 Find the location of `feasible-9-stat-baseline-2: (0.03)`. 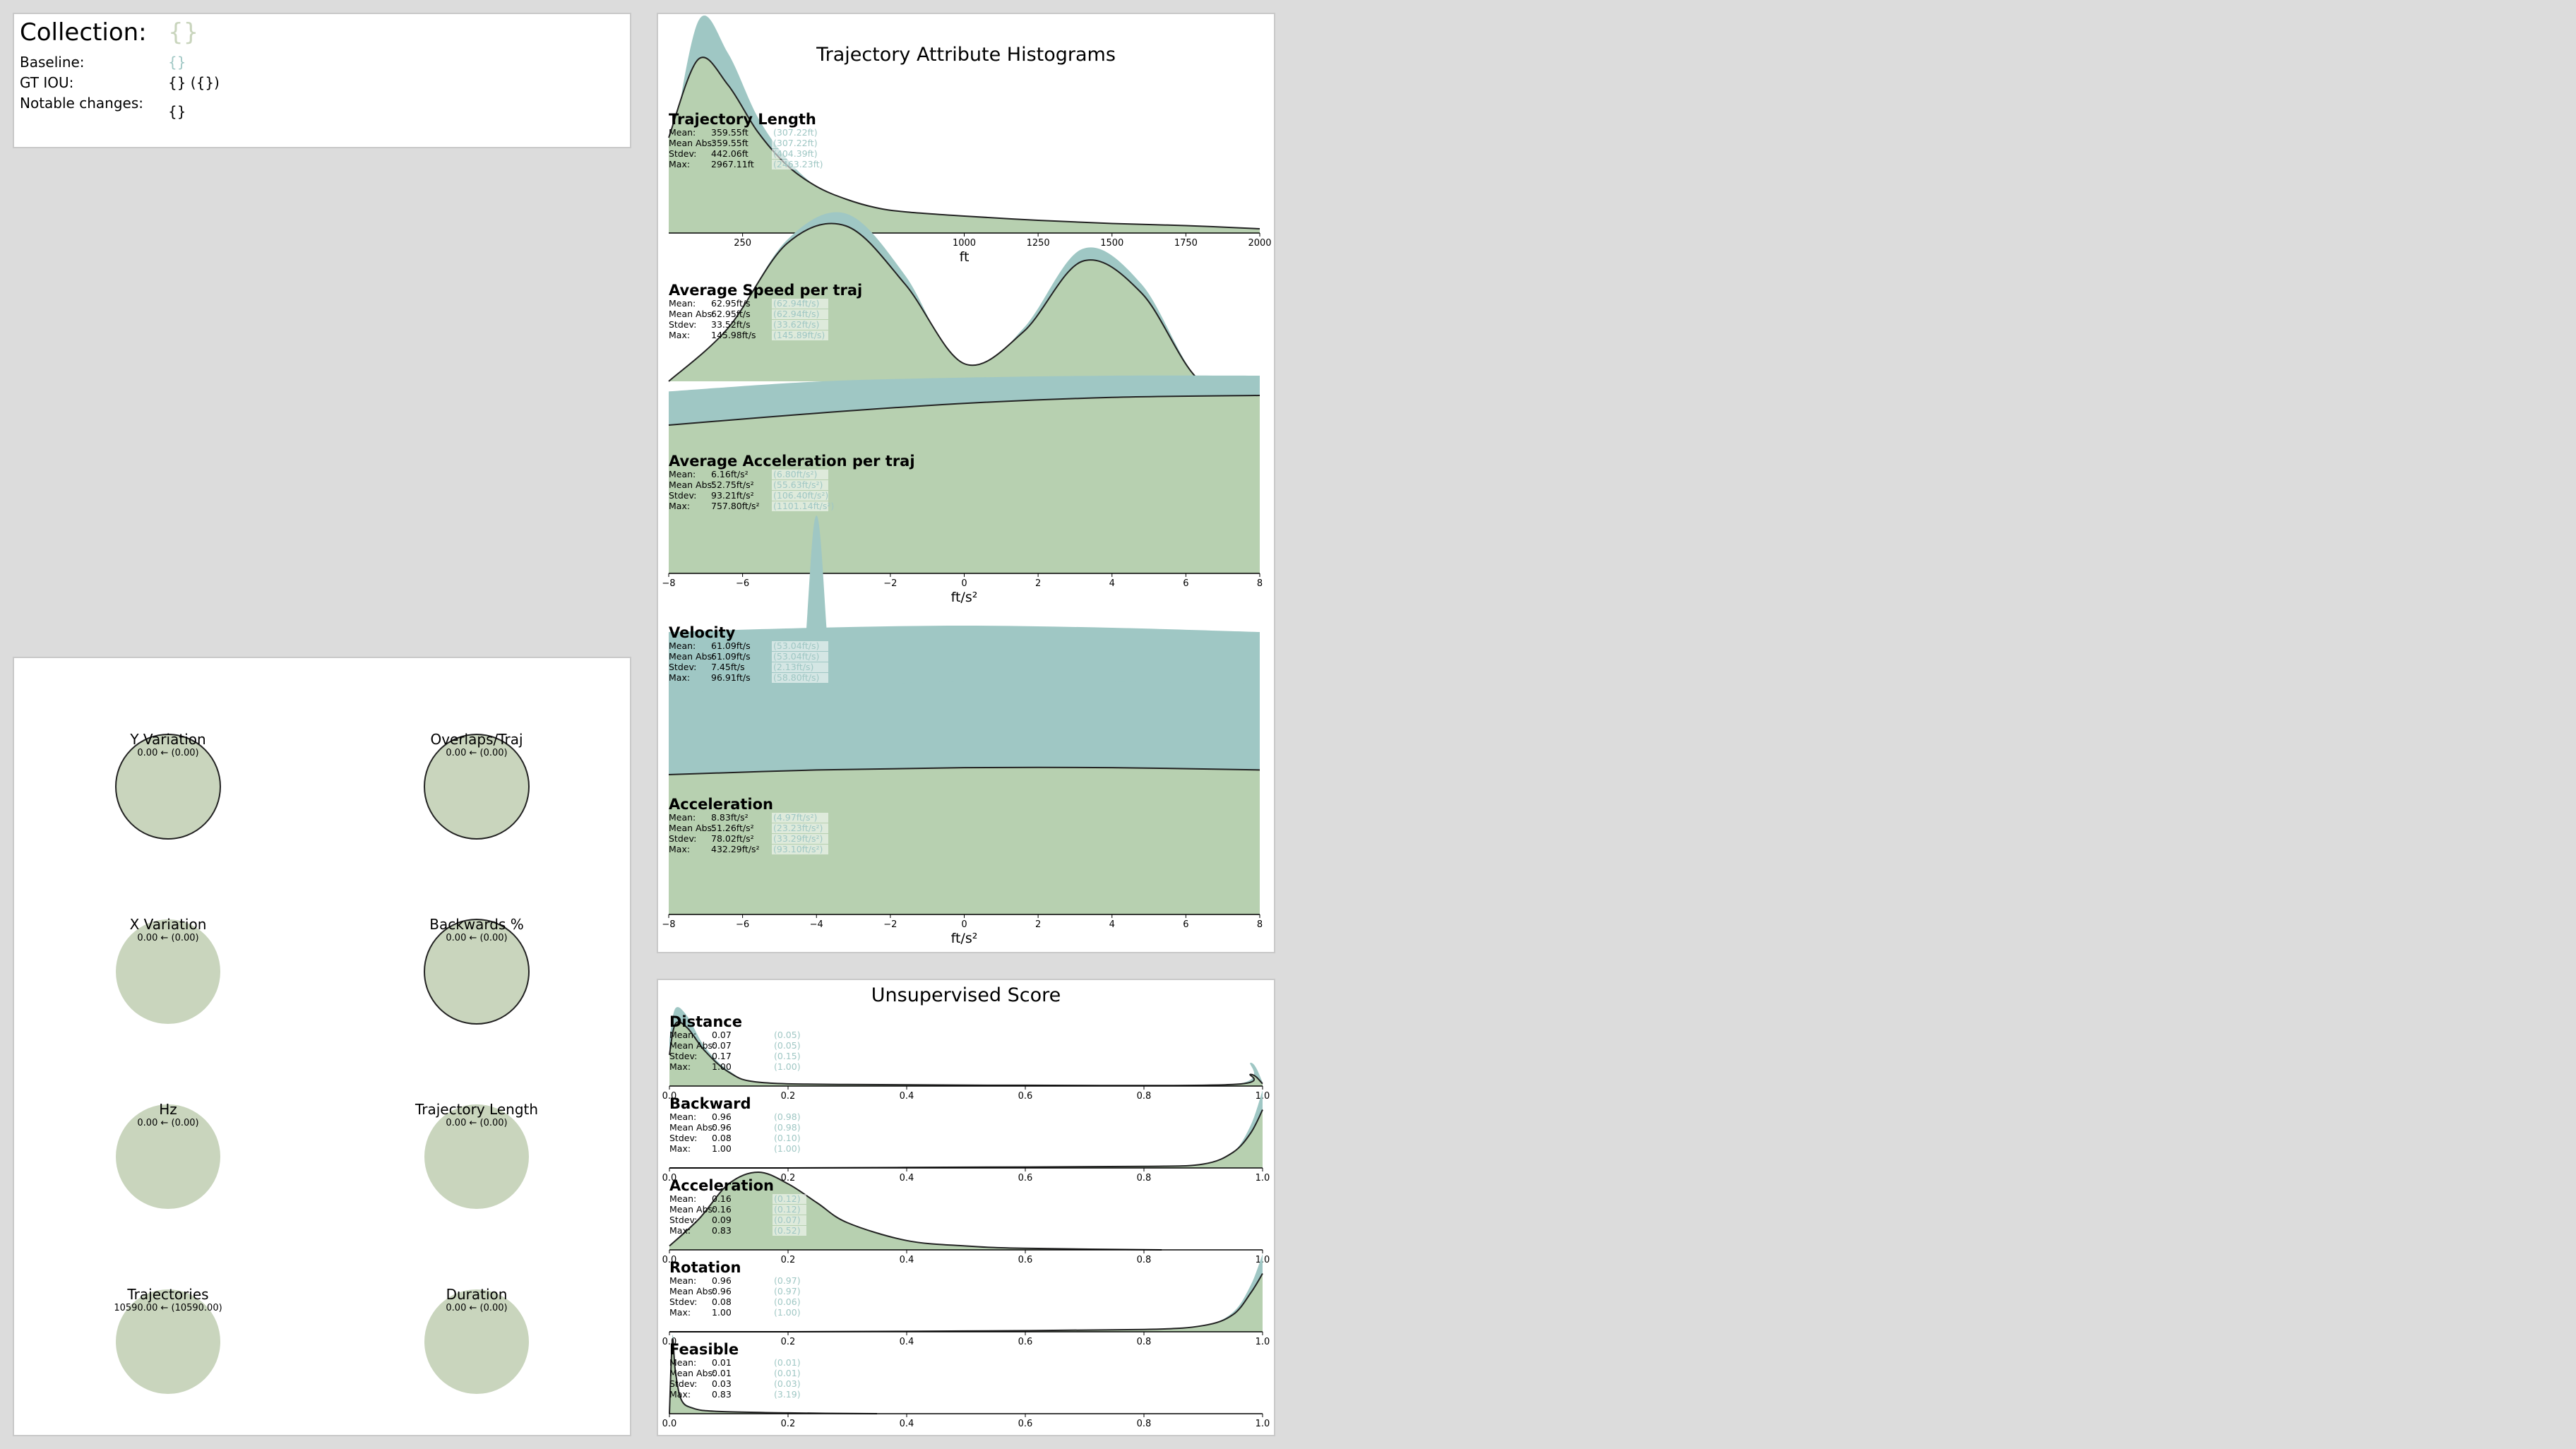

feasible-9-stat-baseline-2: (0.03) is located at coordinates (787, 1383).